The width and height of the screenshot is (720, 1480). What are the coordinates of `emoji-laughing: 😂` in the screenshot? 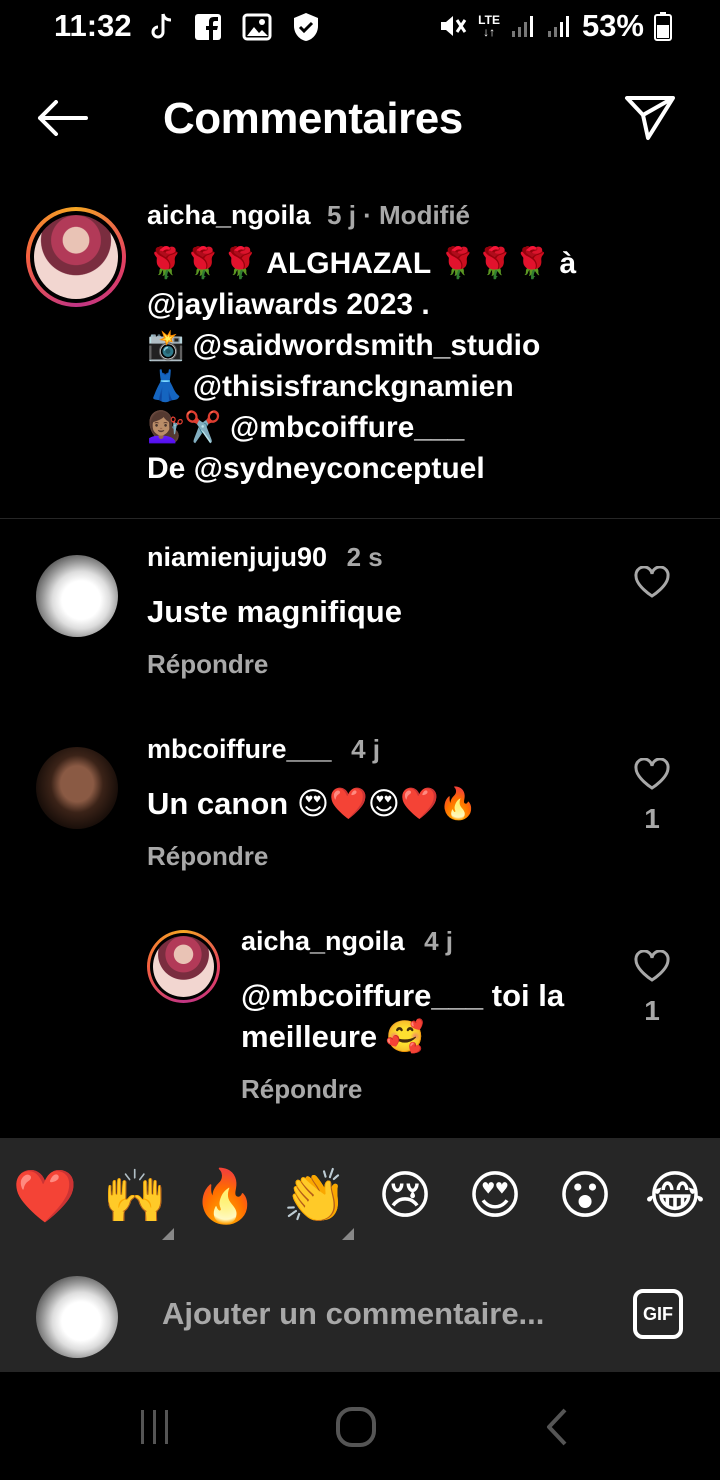 It's located at (675, 1196).